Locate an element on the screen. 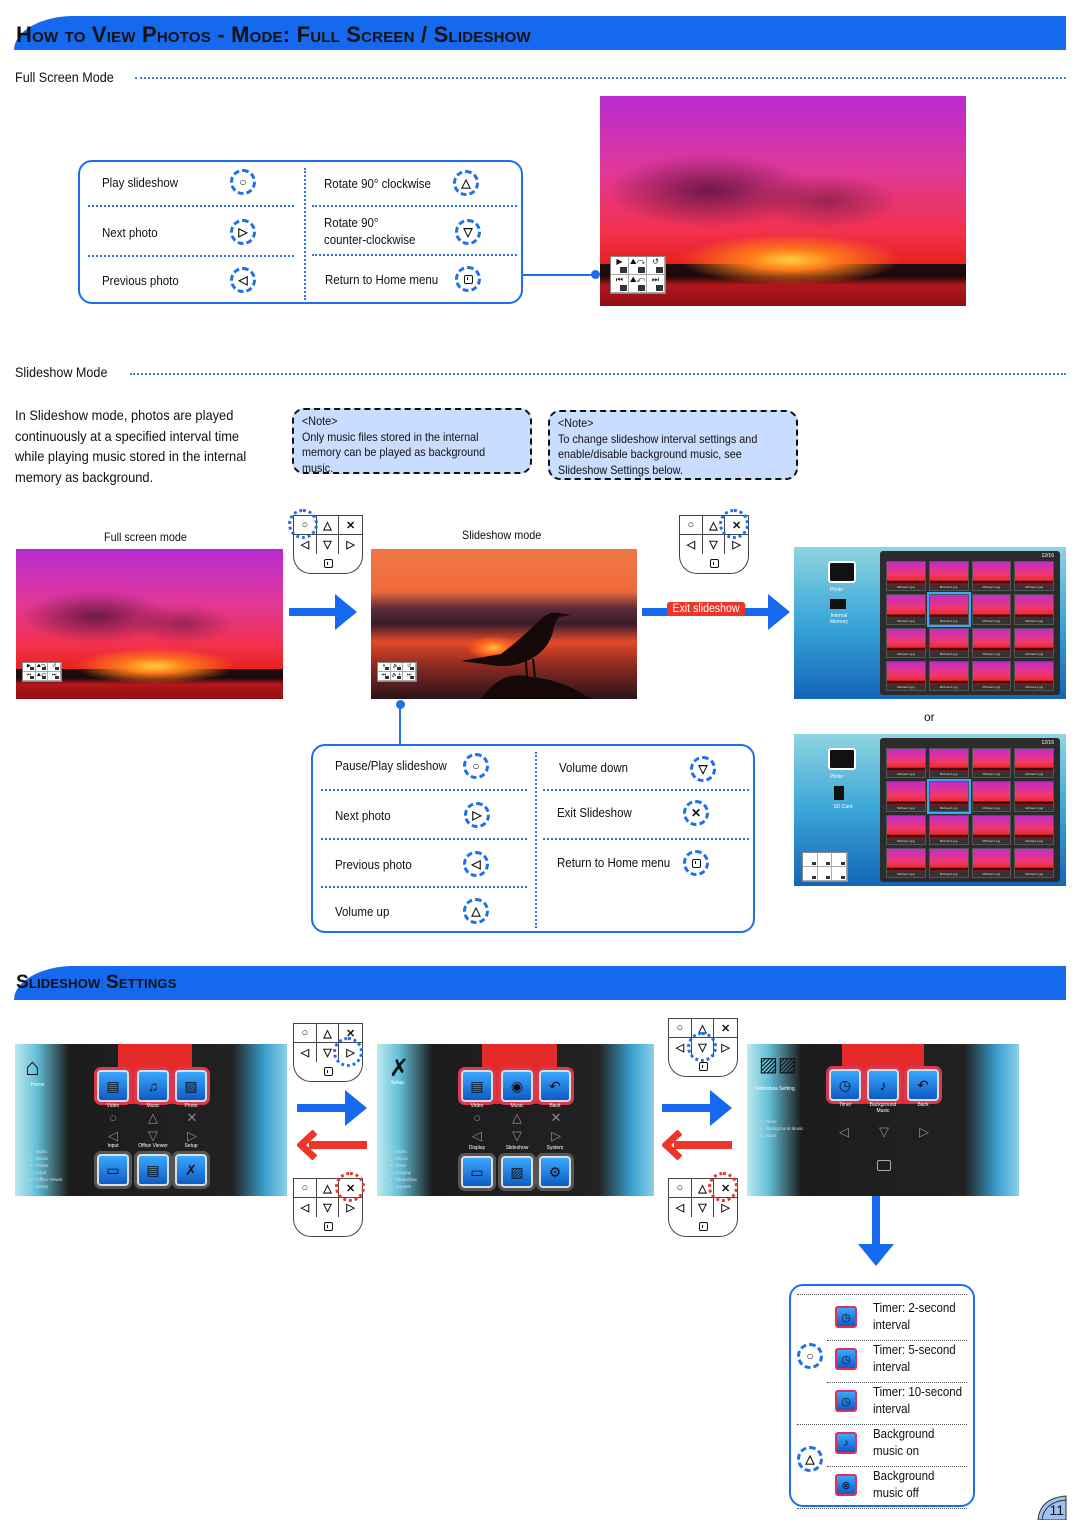 The height and width of the screenshot is (1532, 1080). left-key-icon: ◁ is located at coordinates (243, 280).